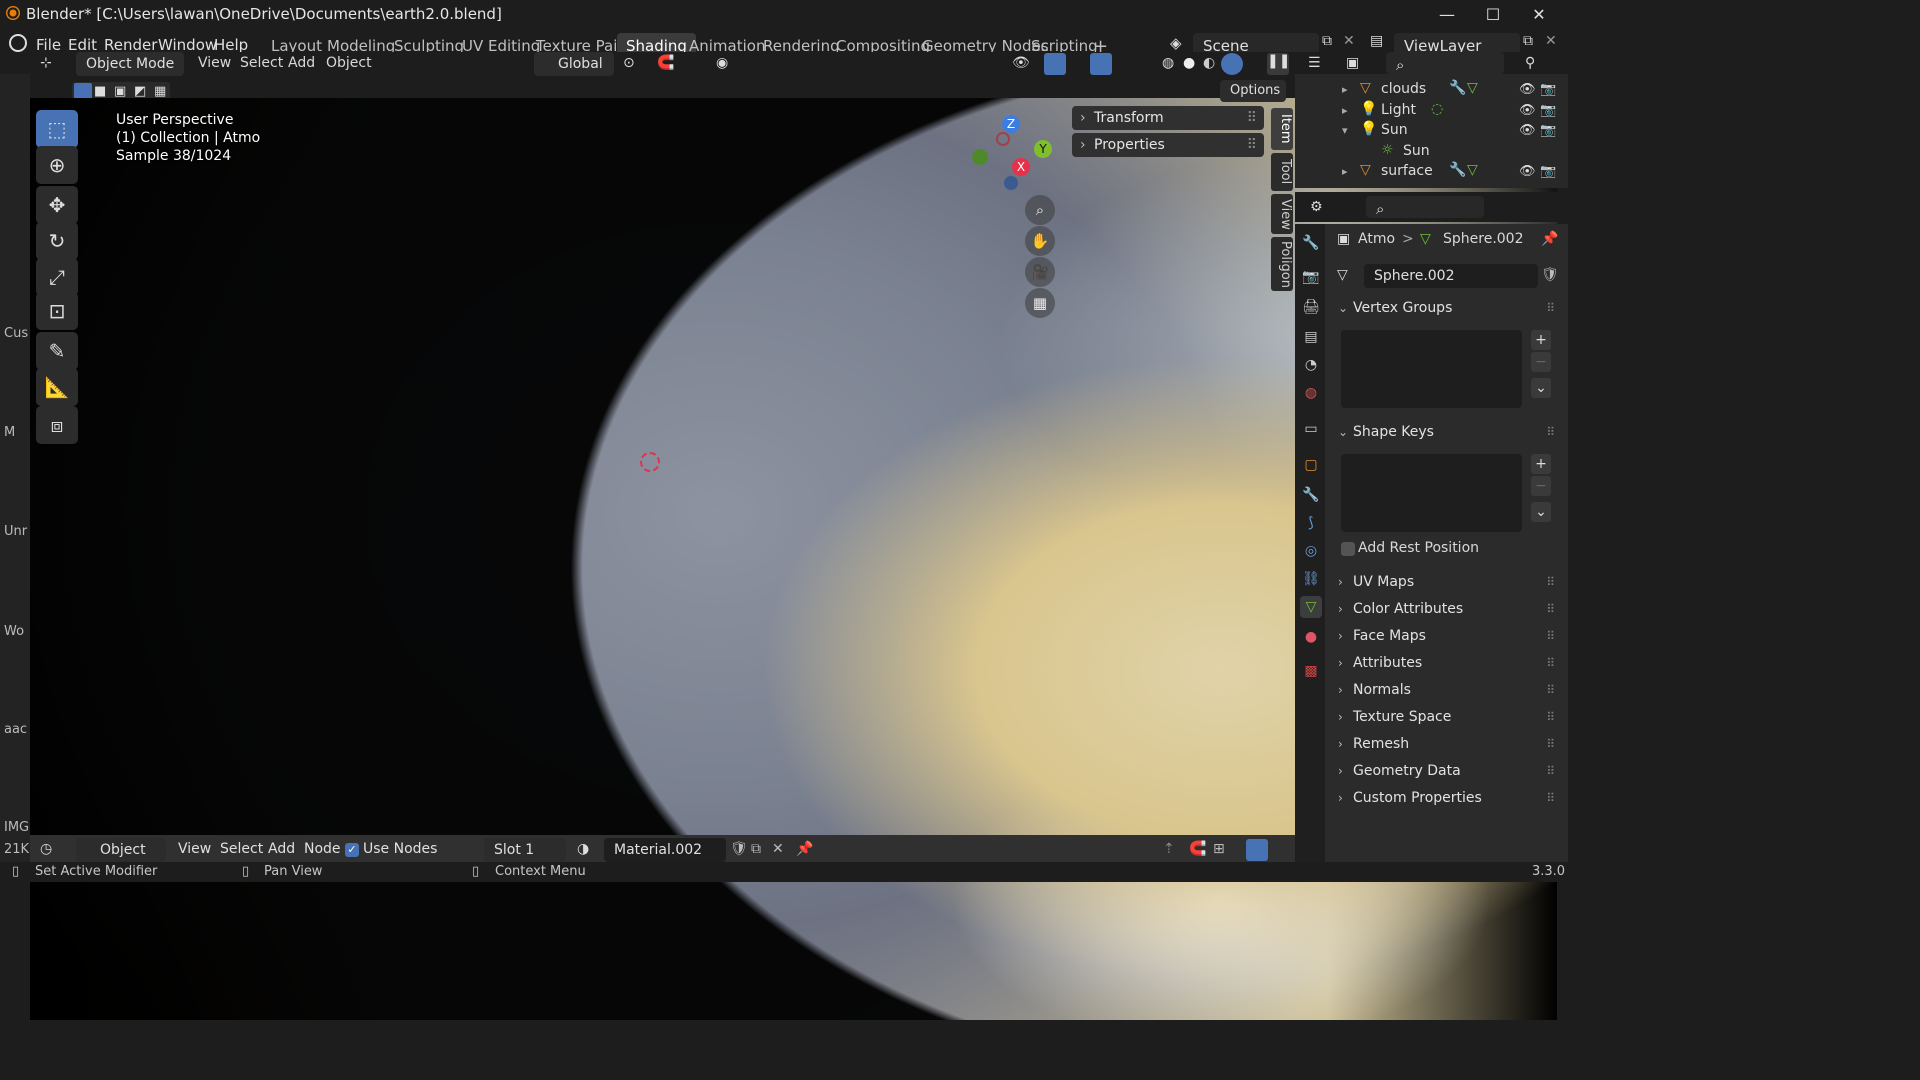 Image resolution: width=1920 pixels, height=1080 pixels. I want to click on mesh-data-tab-icon: ▽, so click(1311, 607).